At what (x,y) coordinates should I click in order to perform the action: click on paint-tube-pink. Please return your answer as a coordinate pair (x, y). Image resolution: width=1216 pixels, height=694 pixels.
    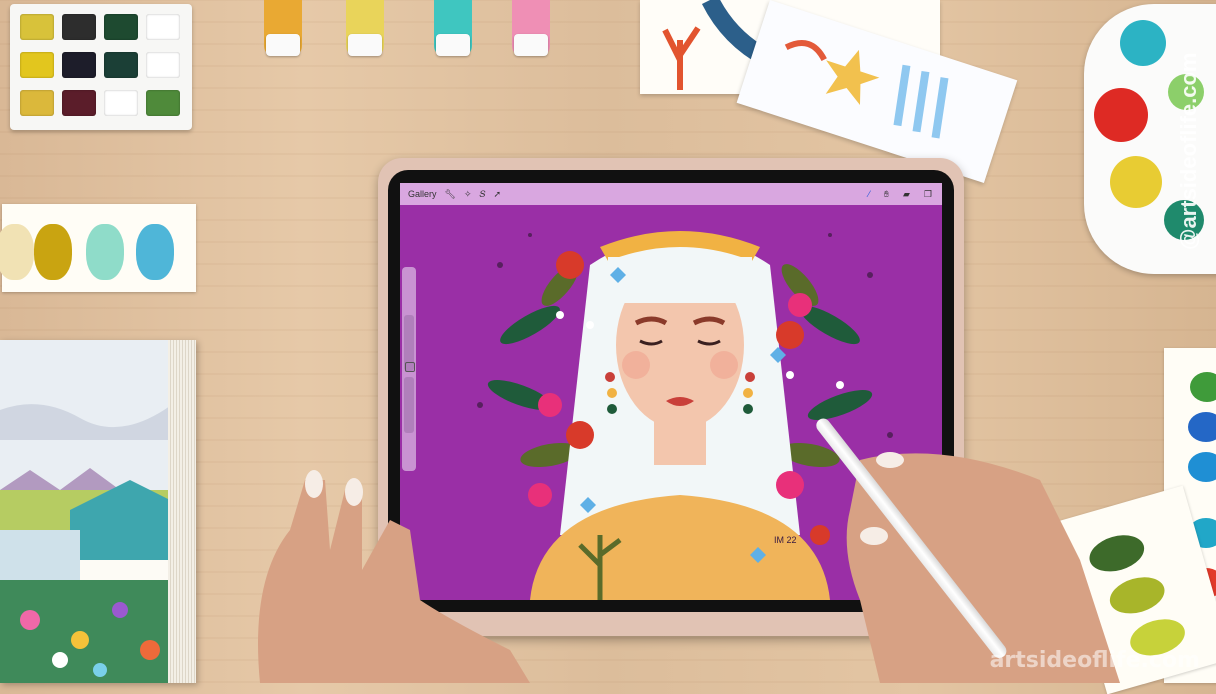
    Looking at the image, I should click on (531, 28).